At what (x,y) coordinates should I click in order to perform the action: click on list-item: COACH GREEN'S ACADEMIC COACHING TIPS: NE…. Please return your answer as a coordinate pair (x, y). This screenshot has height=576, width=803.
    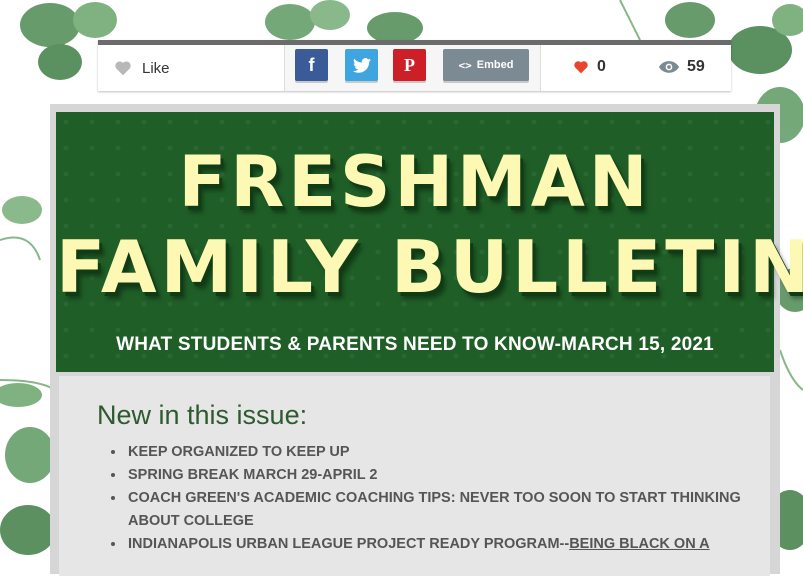
    Looking at the image, I should click on (436, 510).